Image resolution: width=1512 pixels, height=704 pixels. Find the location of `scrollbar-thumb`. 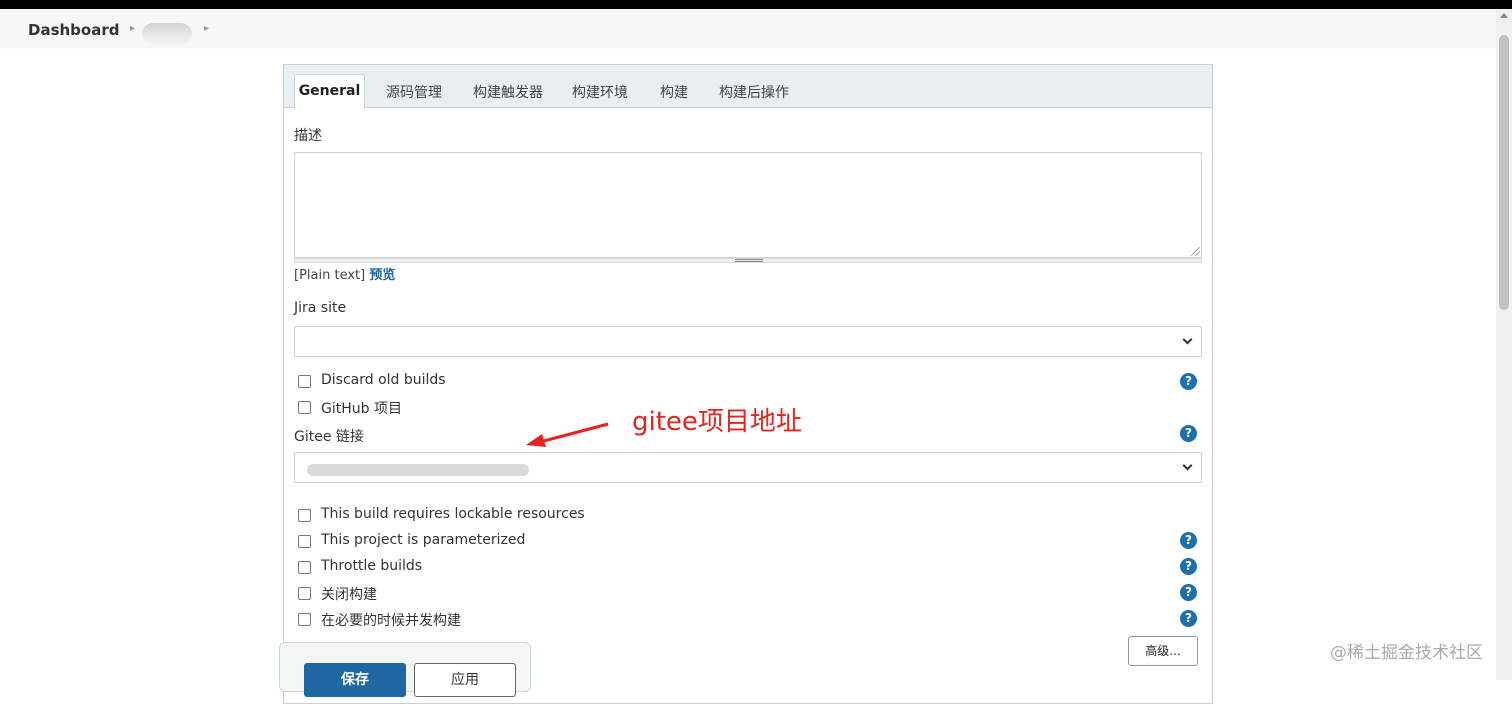

scrollbar-thumb is located at coordinates (1504, 172).